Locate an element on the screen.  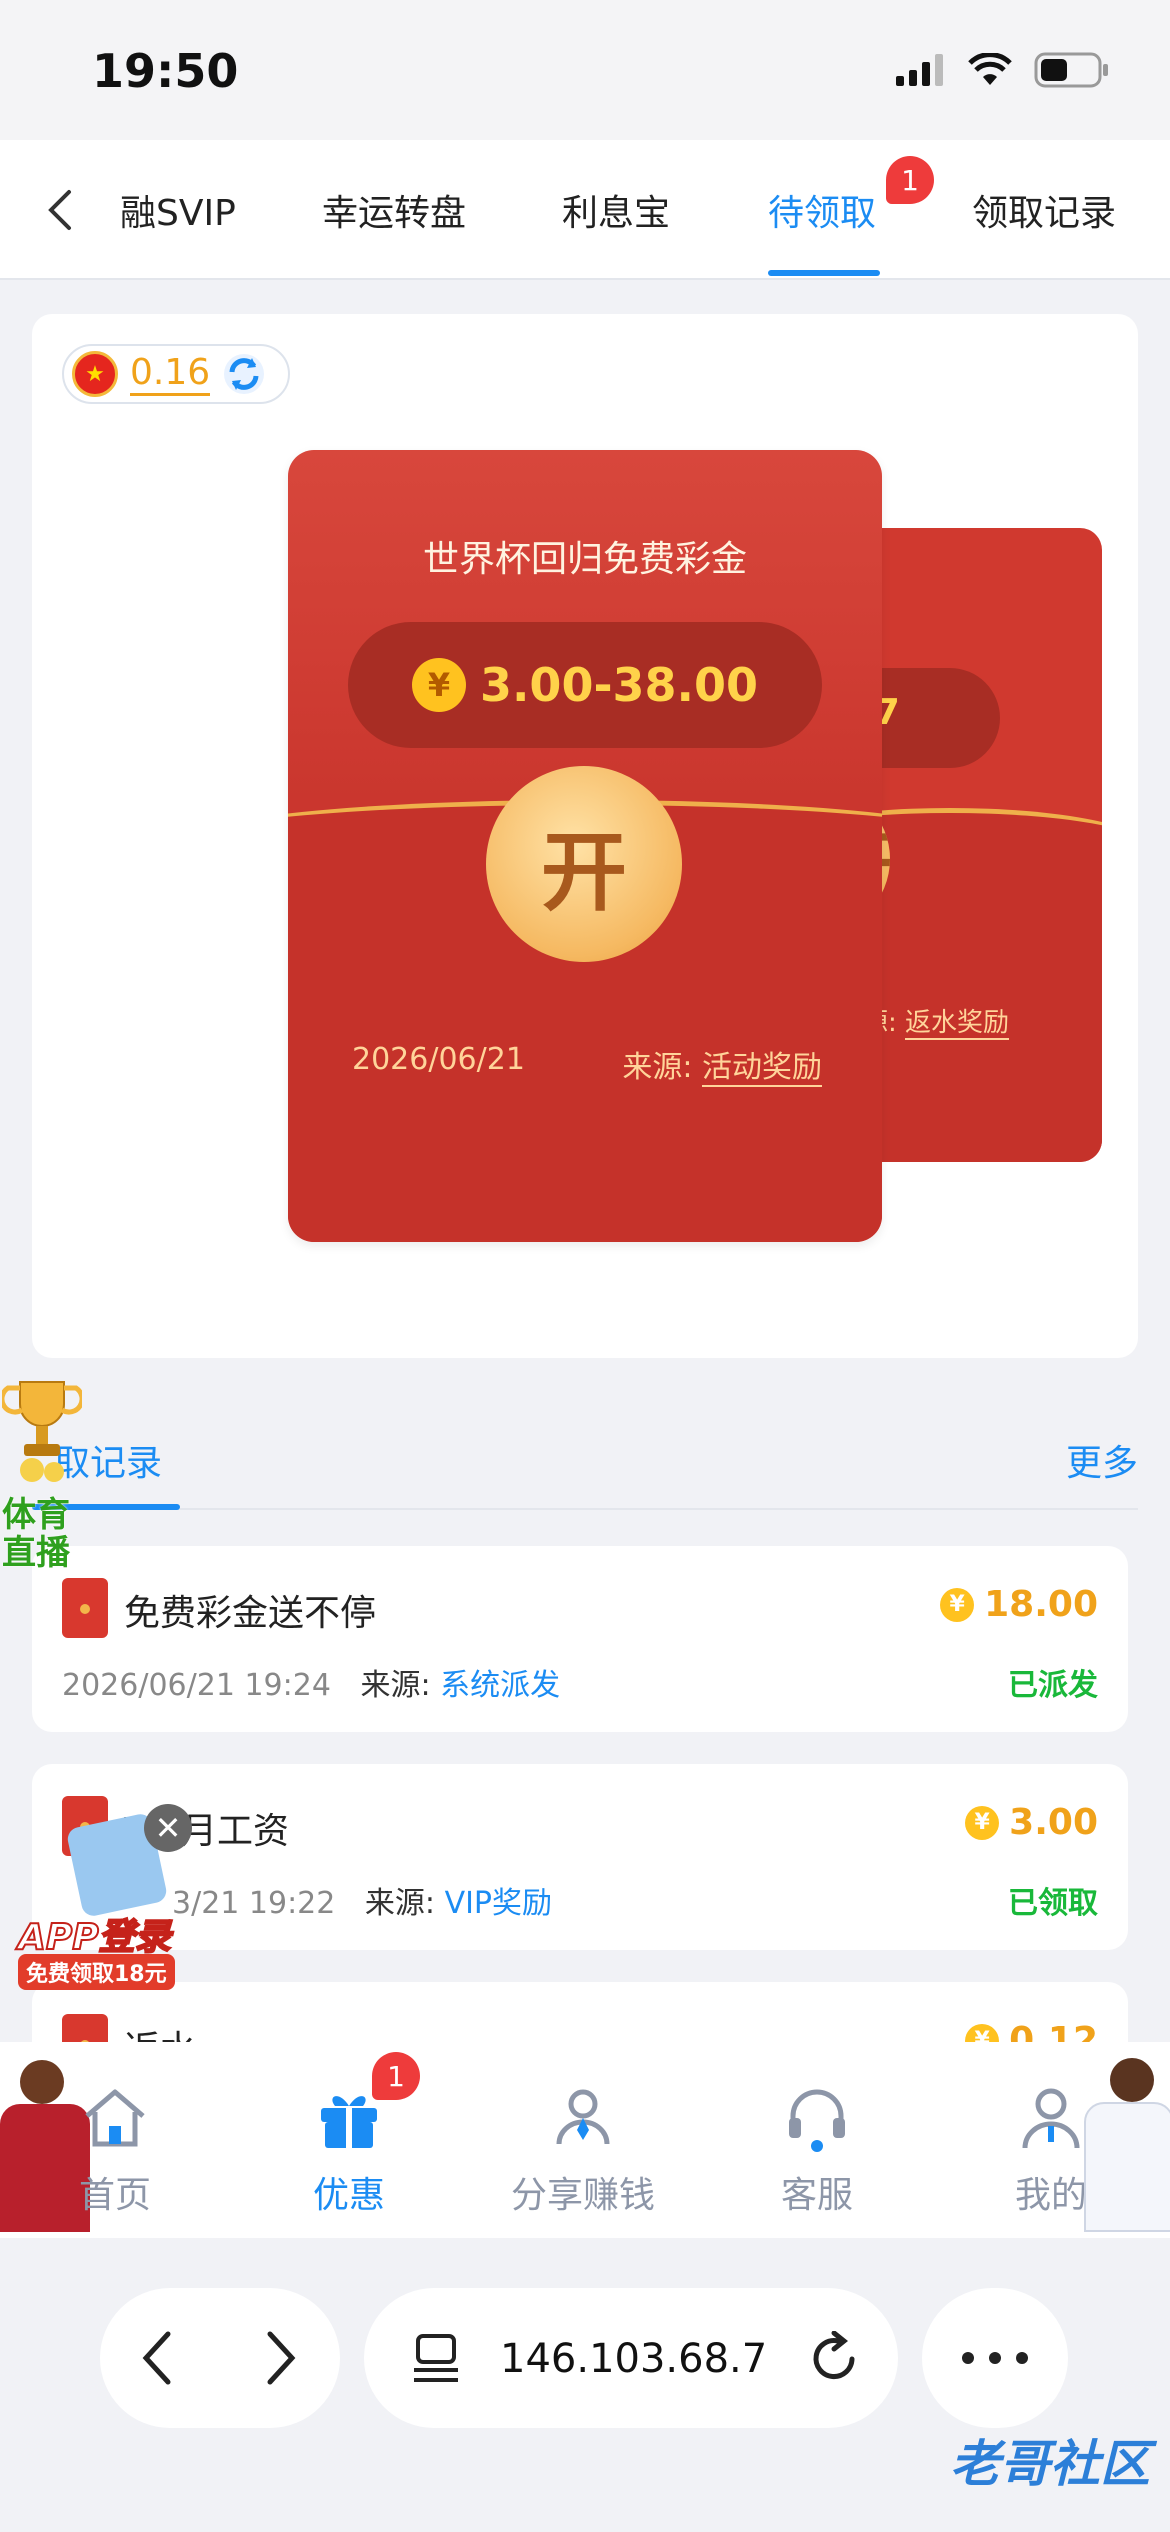
browser-back-icon is located at coordinates (158, 2358).